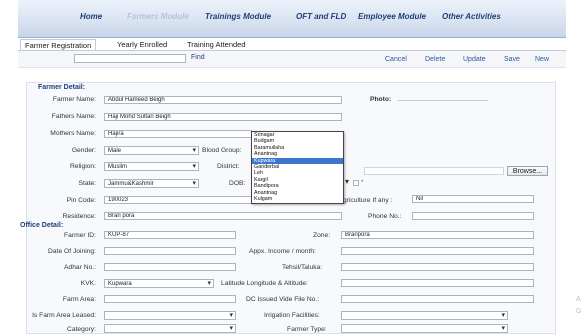 Image resolution: width=584 pixels, height=334 pixels. What do you see at coordinates (131, 184) in the screenshot?
I see `state-value: Jammu&Kashmir` at bounding box center [131, 184].